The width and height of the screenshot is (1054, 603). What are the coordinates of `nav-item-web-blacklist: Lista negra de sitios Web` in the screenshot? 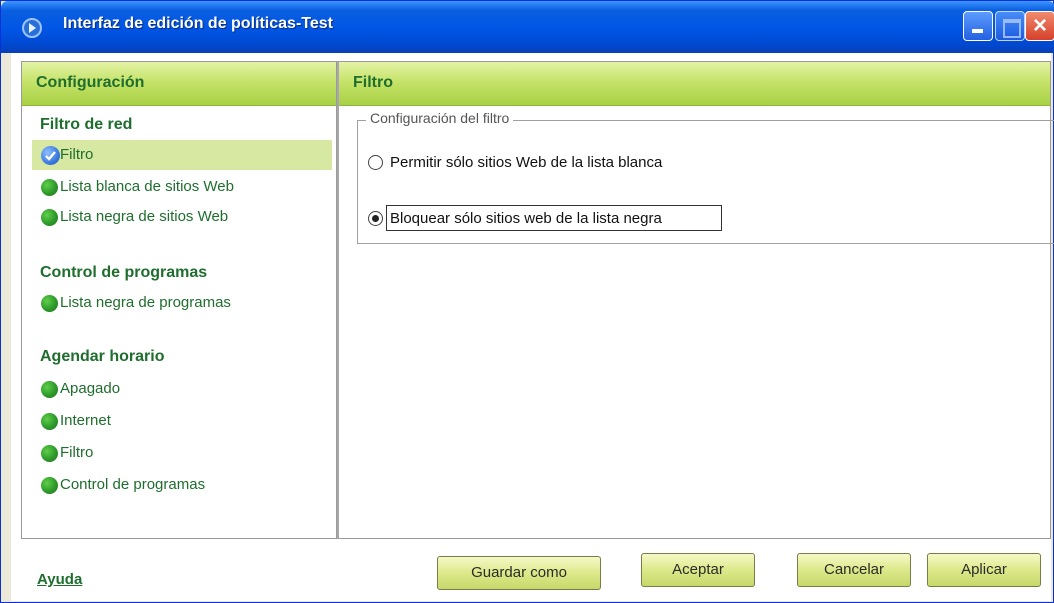 It's located at (182, 217).